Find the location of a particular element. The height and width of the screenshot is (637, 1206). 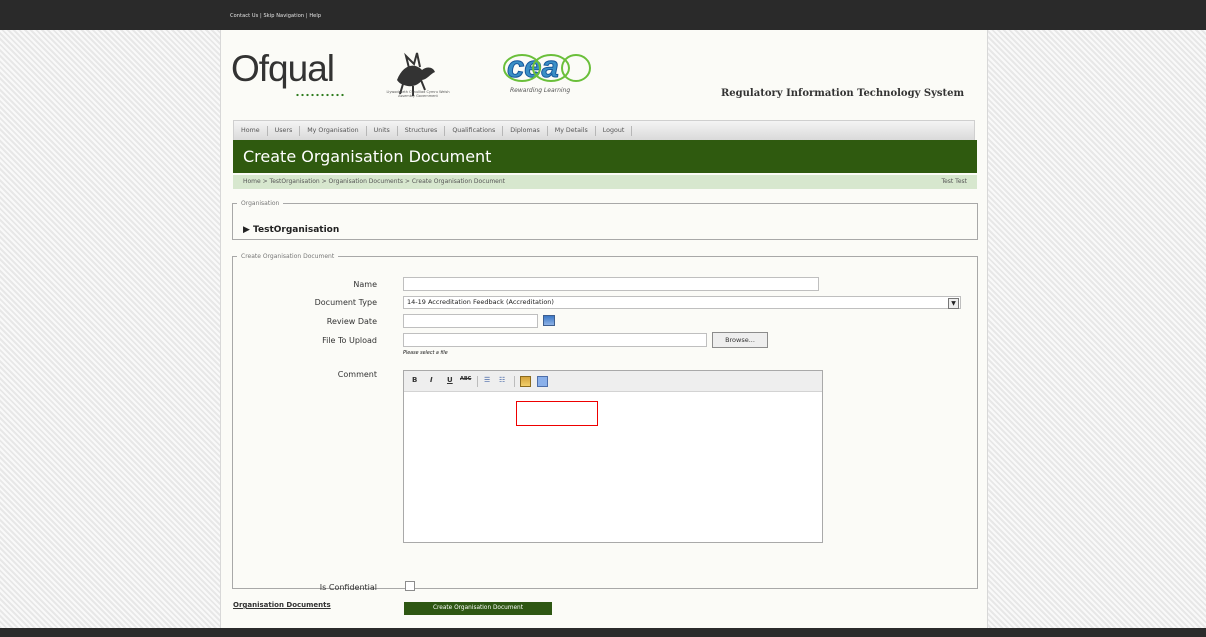

nav-diplomas: Diplomas is located at coordinates (525, 130).